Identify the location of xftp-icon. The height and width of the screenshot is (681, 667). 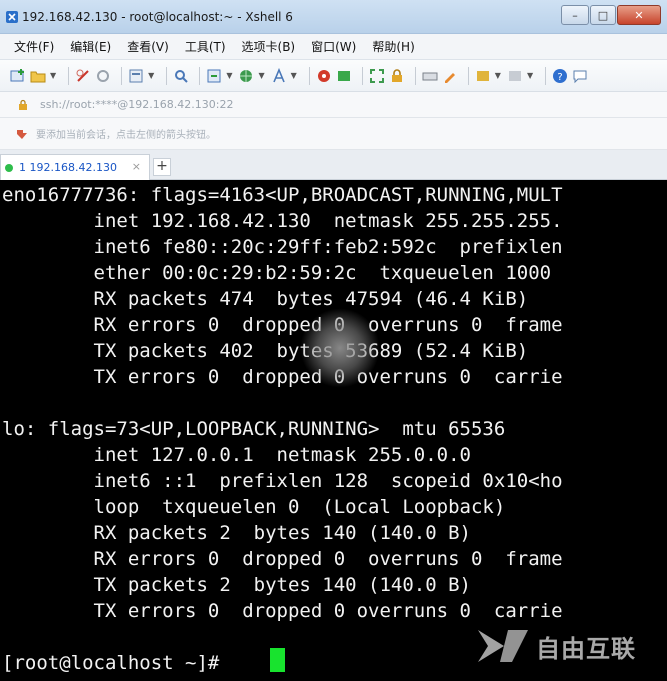
(324, 76).